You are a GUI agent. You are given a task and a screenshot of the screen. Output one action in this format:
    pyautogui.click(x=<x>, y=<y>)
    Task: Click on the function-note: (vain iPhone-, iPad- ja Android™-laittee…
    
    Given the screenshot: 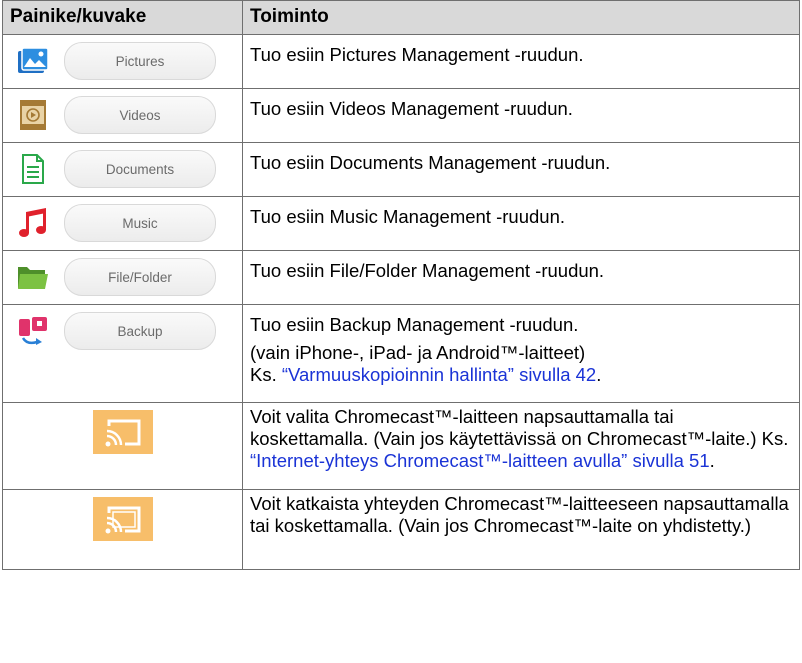 What is the action you would take?
    pyautogui.click(x=521, y=361)
    